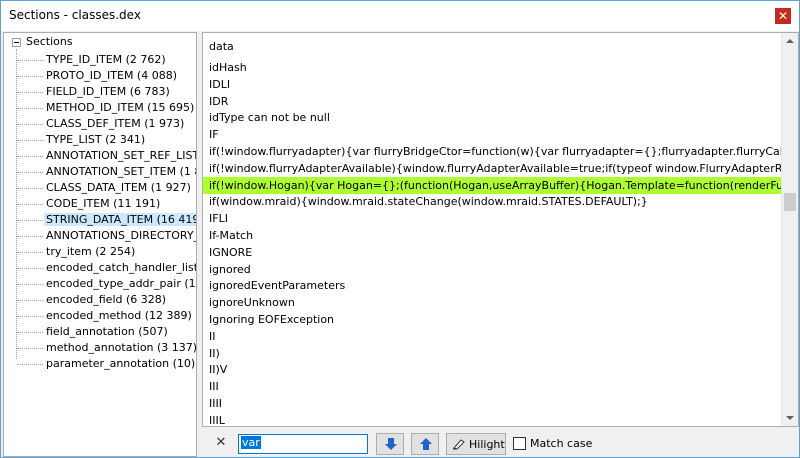 This screenshot has width=800, height=458. Describe the element at coordinates (217, 419) in the screenshot. I see `string-row-text: IIIL` at that location.